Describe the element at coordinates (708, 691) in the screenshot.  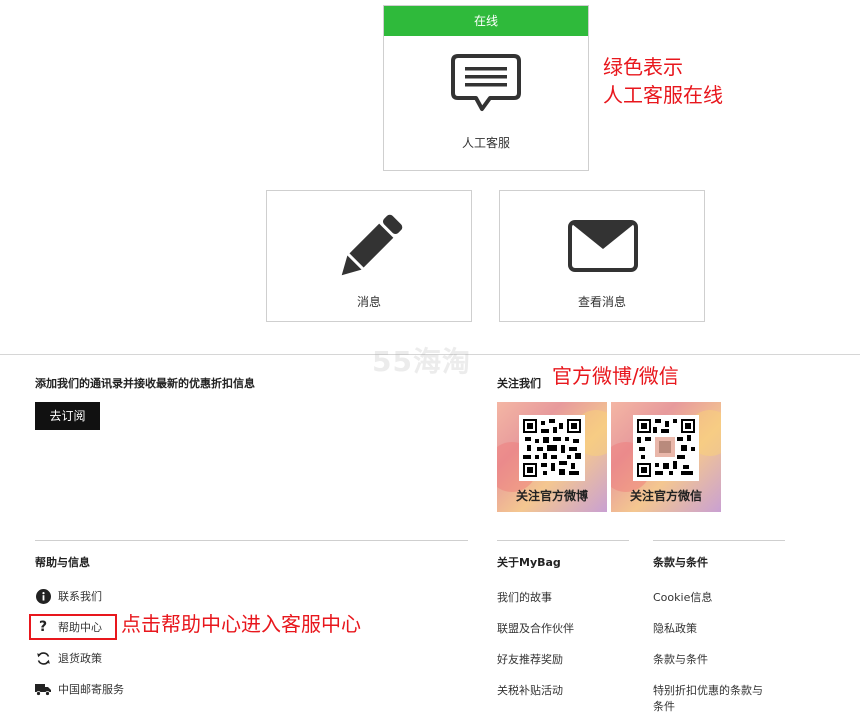
I see `terms-item-discount-terms: 特别折扣优惠的条款与` at that location.